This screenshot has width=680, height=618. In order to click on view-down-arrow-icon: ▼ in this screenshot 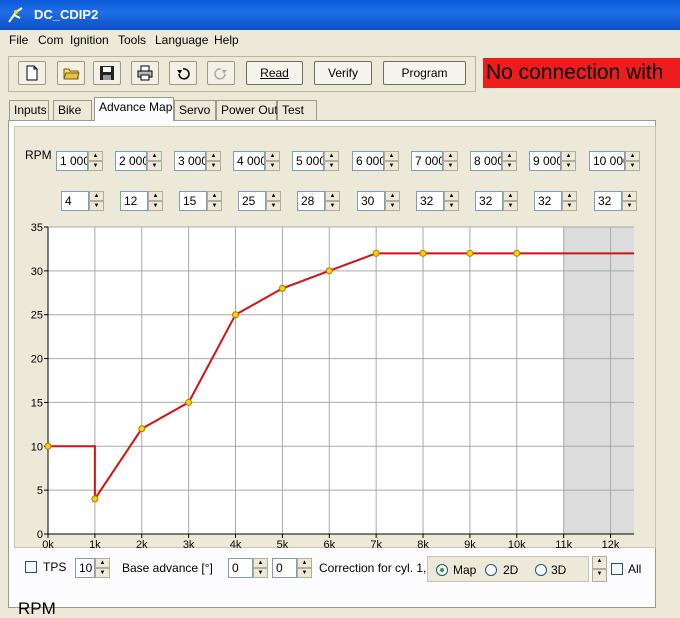, I will do `click(599, 575)`.